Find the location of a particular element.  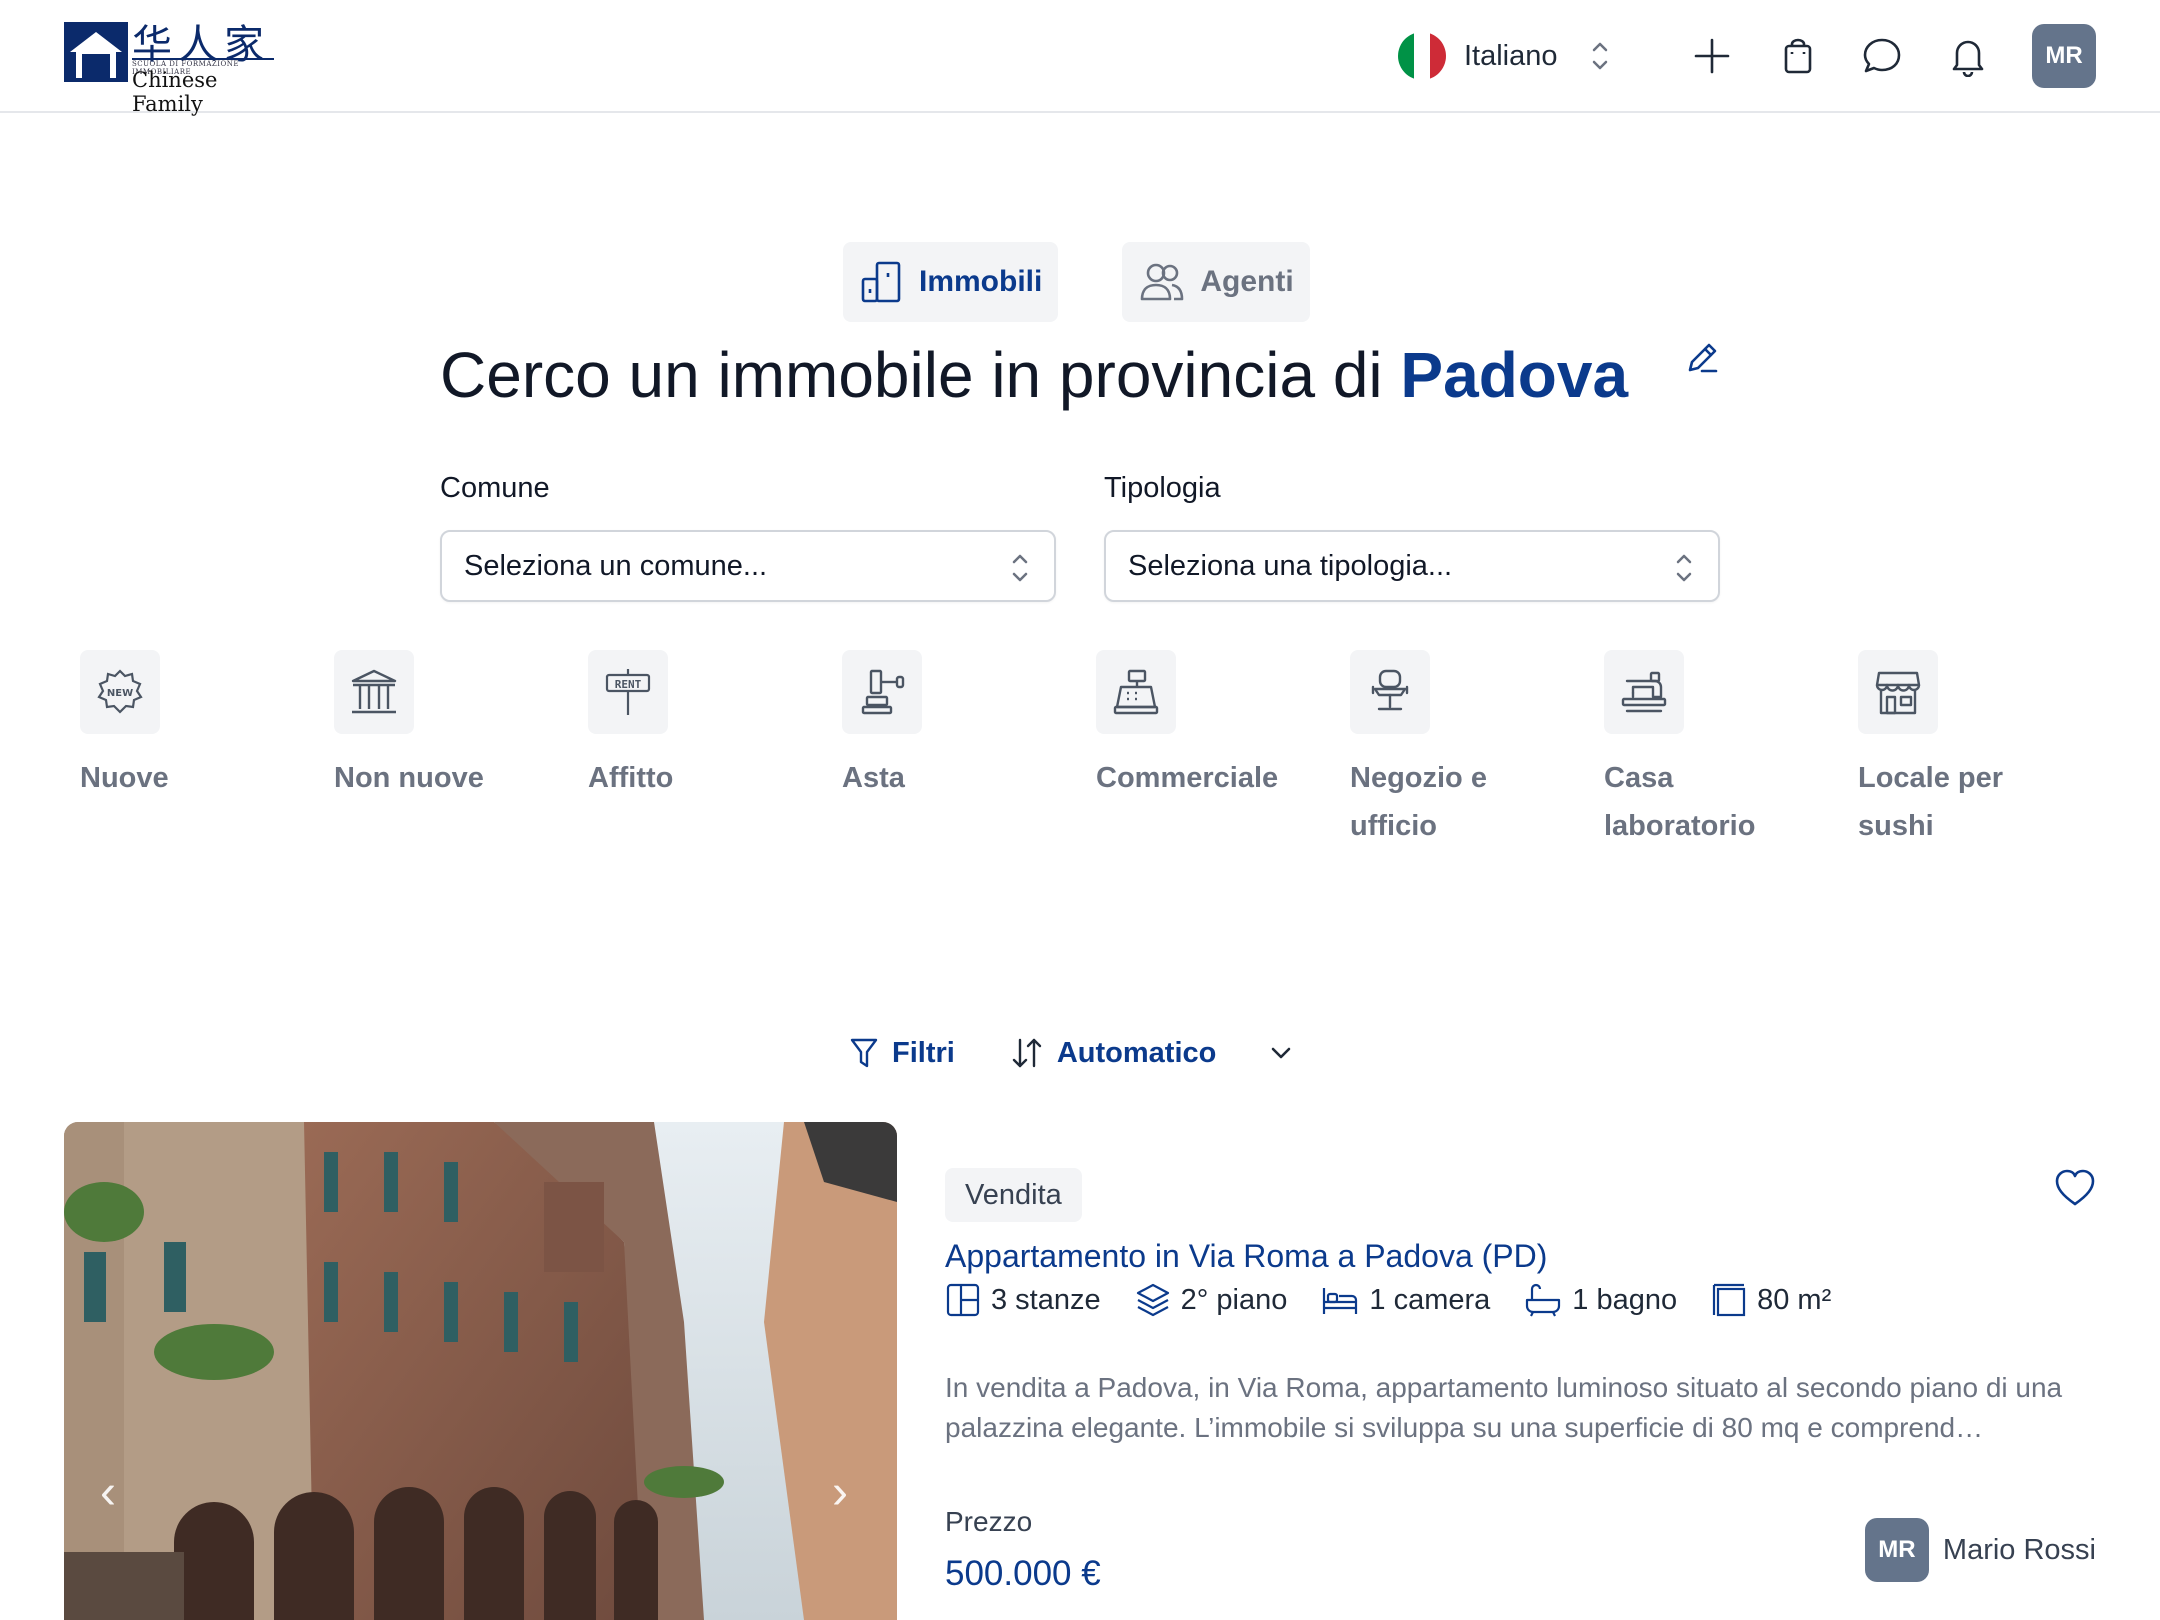

bed-icon is located at coordinates (1340, 1301).